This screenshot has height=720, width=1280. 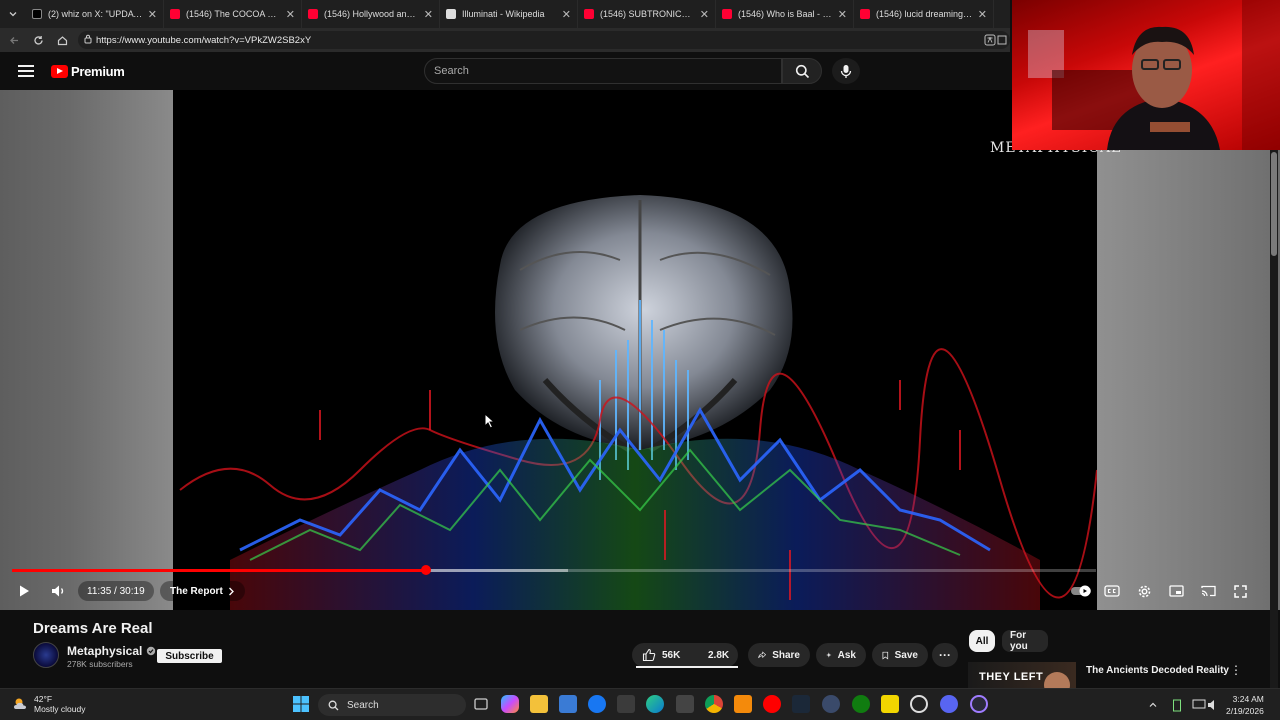 I want to click on browser-app, so click(x=979, y=704).